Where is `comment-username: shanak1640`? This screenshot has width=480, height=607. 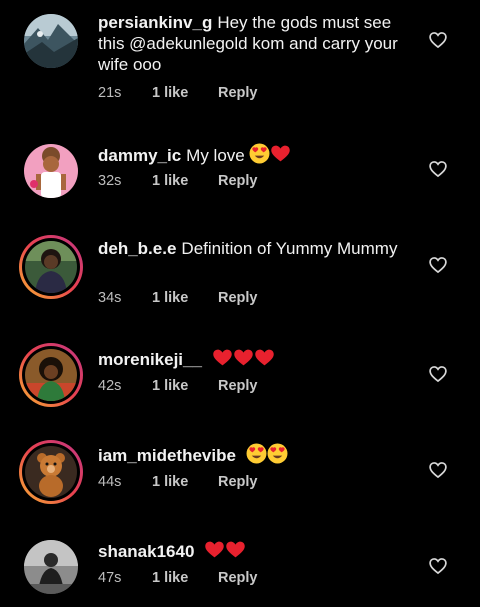 comment-username: shanak1640 is located at coordinates (146, 551).